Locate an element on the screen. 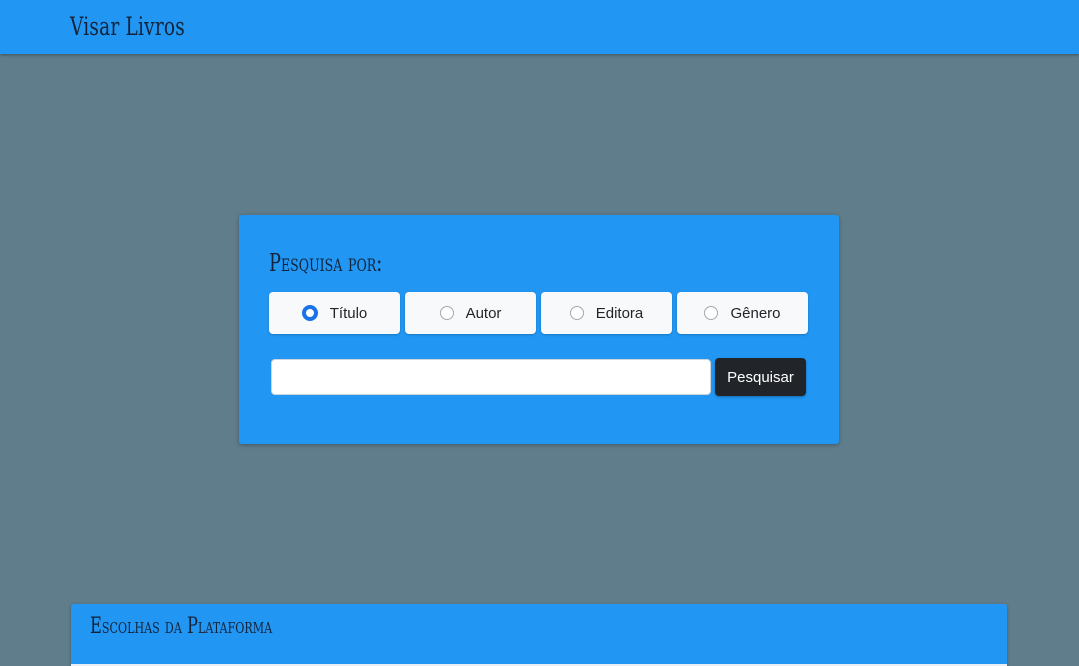  radio-titulo is located at coordinates (309, 313).